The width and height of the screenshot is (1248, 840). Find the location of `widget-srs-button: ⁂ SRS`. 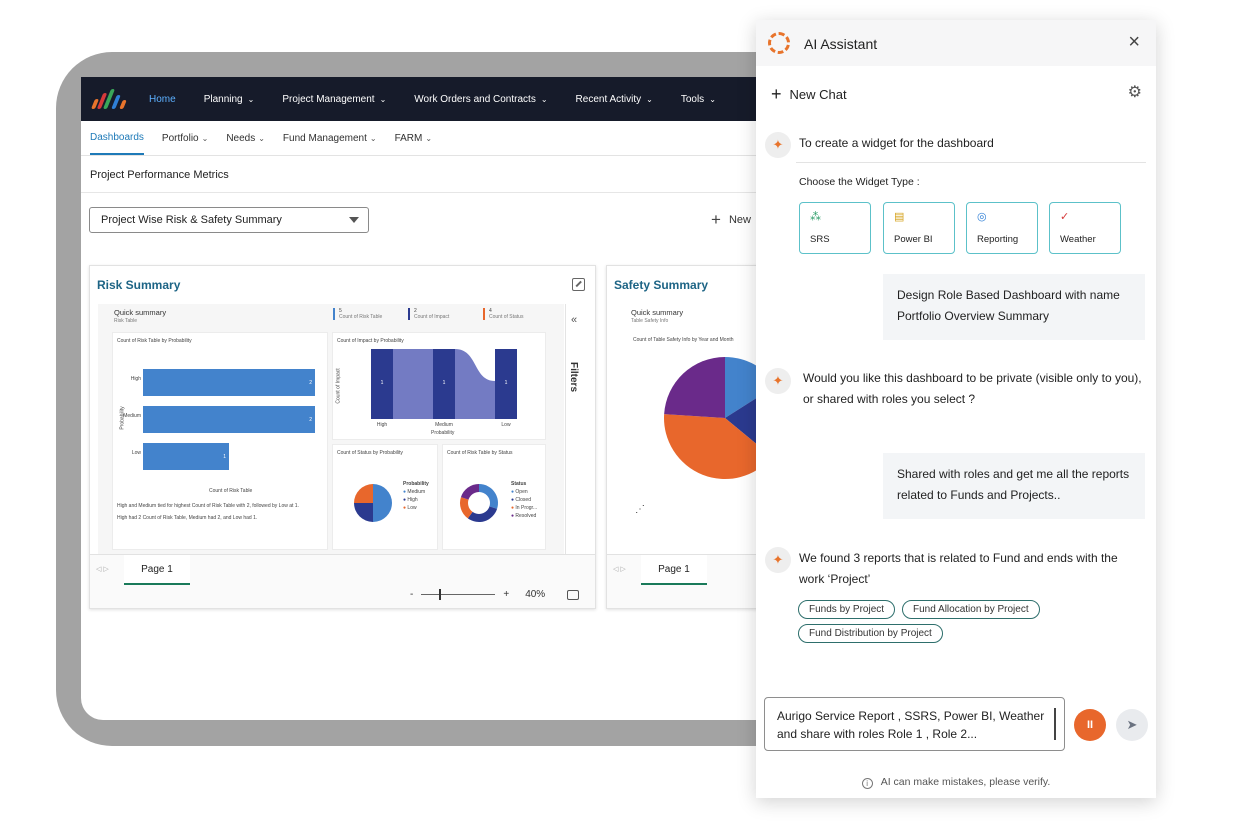

widget-srs-button: ⁂ SRS is located at coordinates (835, 228).